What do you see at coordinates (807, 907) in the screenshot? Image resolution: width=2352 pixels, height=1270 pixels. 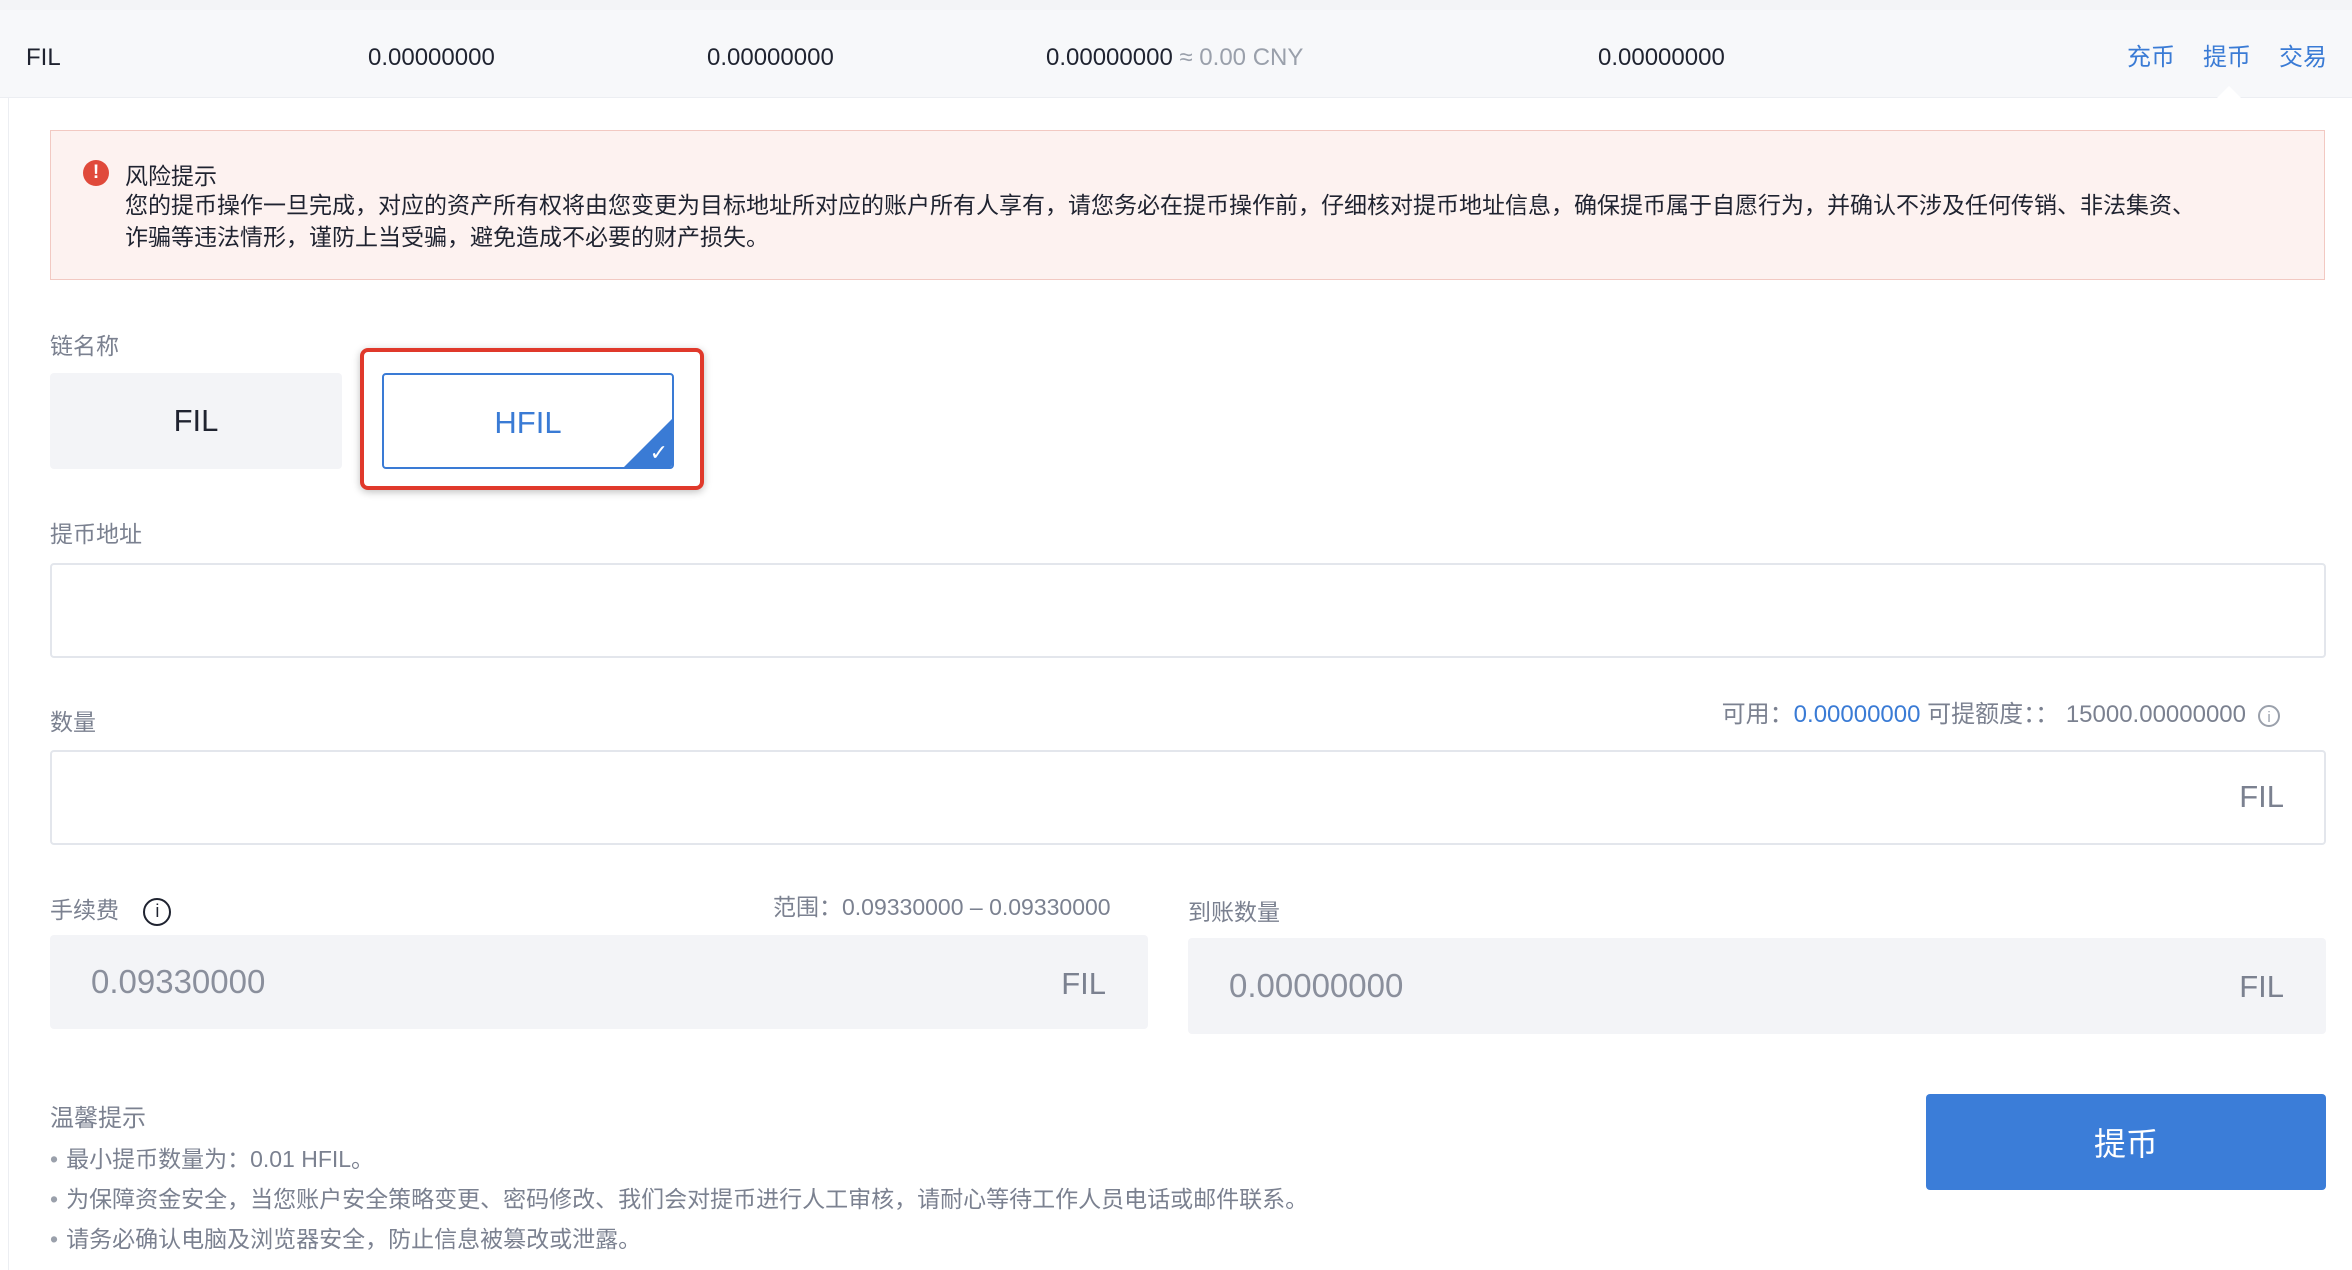 I see `fee-range-label: 范围：` at bounding box center [807, 907].